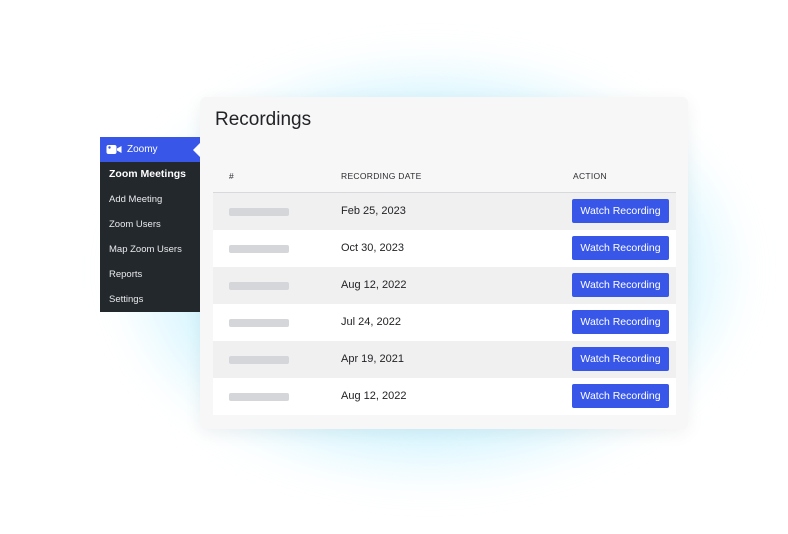 This screenshot has width=788, height=534. Describe the element at coordinates (150, 274) in the screenshot. I see `sidebar-item-reports: Reports` at that location.